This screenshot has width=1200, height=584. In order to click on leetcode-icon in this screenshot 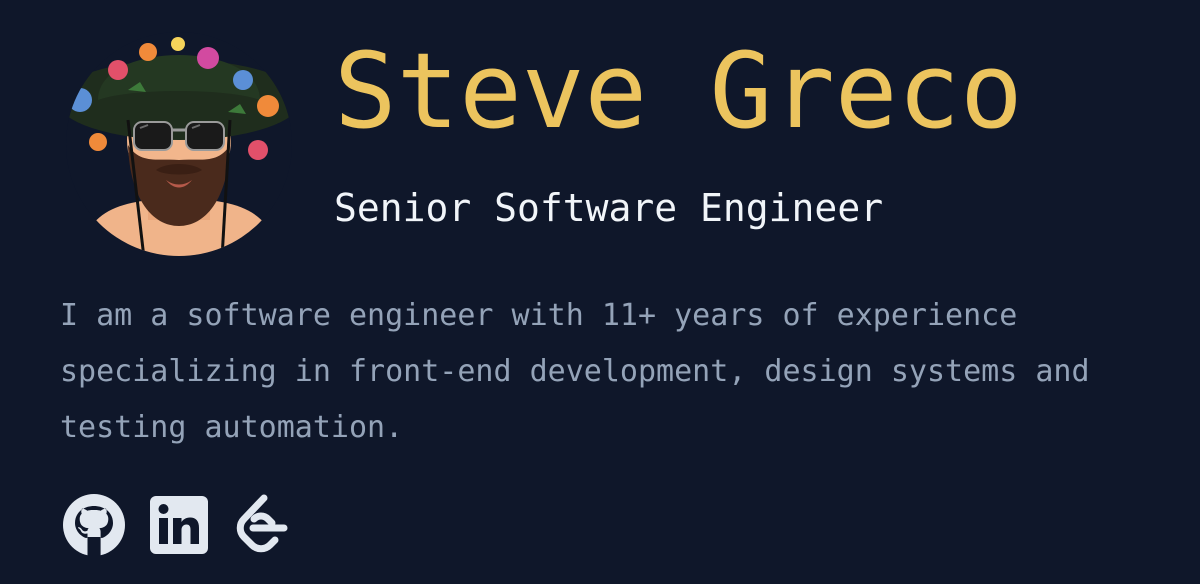, I will do `click(262, 523)`.